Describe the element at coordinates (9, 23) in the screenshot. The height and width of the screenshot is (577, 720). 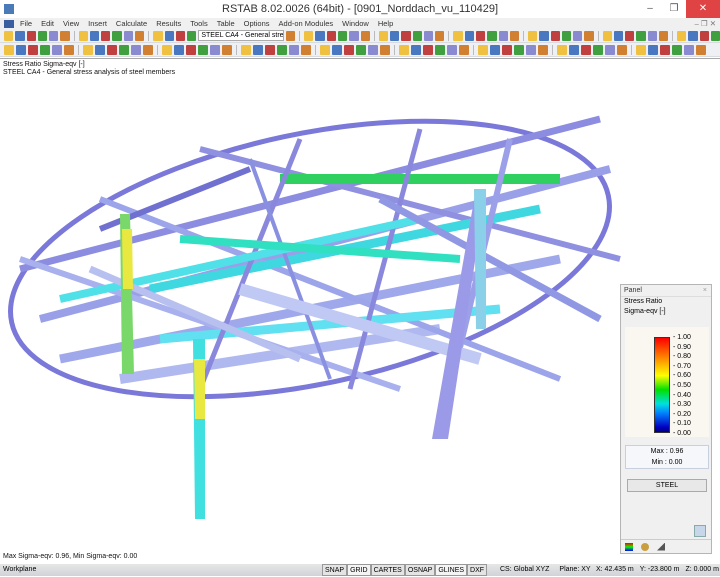
I see `document-icon` at that location.